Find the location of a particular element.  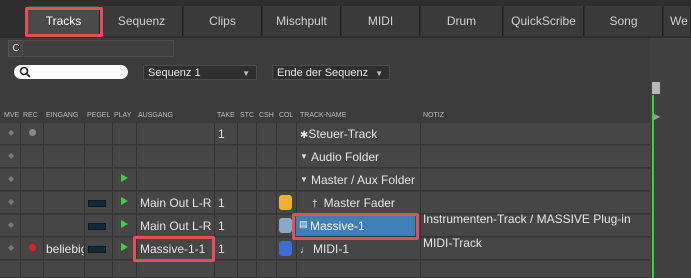

timeline-area is located at coordinates (670, 158).